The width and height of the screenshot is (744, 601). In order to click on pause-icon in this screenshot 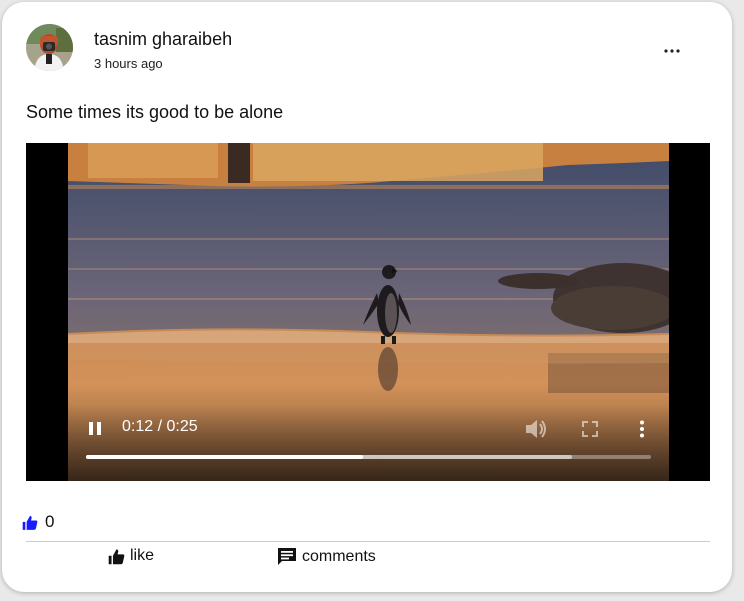, I will do `click(95, 428)`.